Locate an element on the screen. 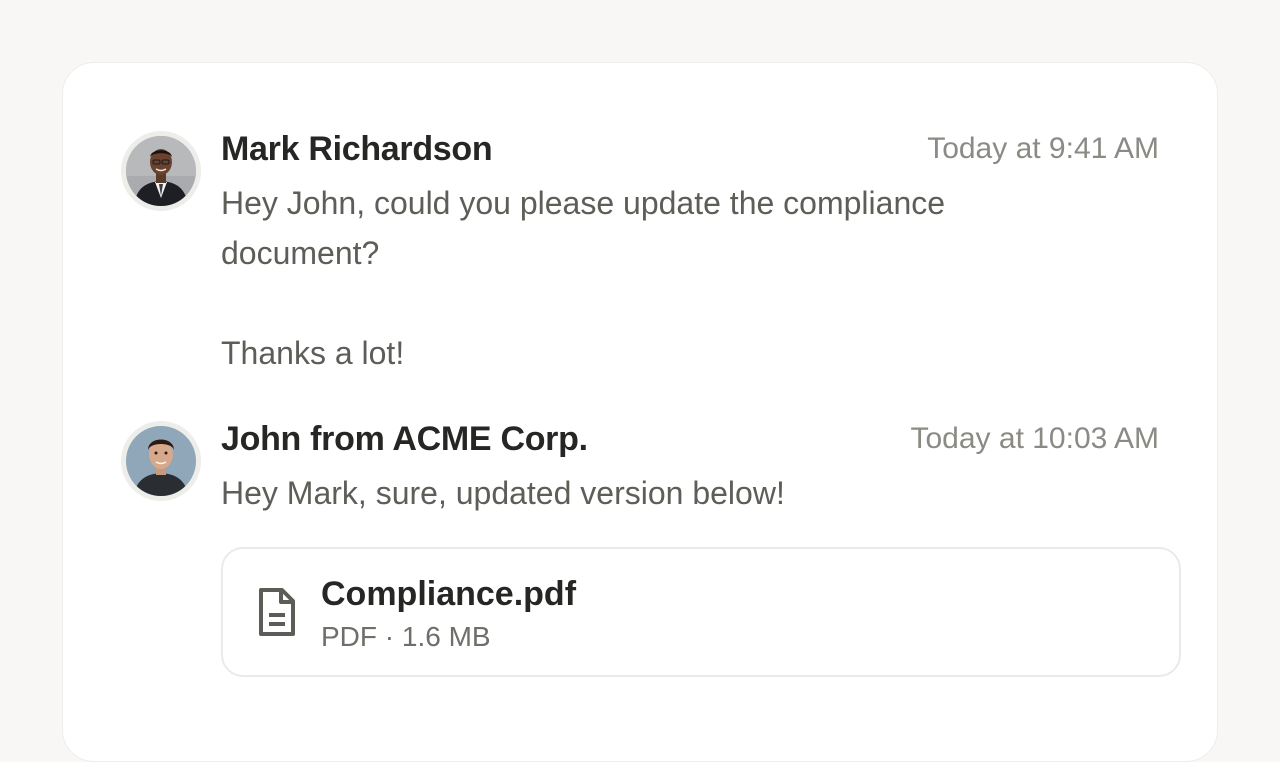  file-attachment: Compliance.pdf PDF · 1.6 MB is located at coordinates (701, 612).